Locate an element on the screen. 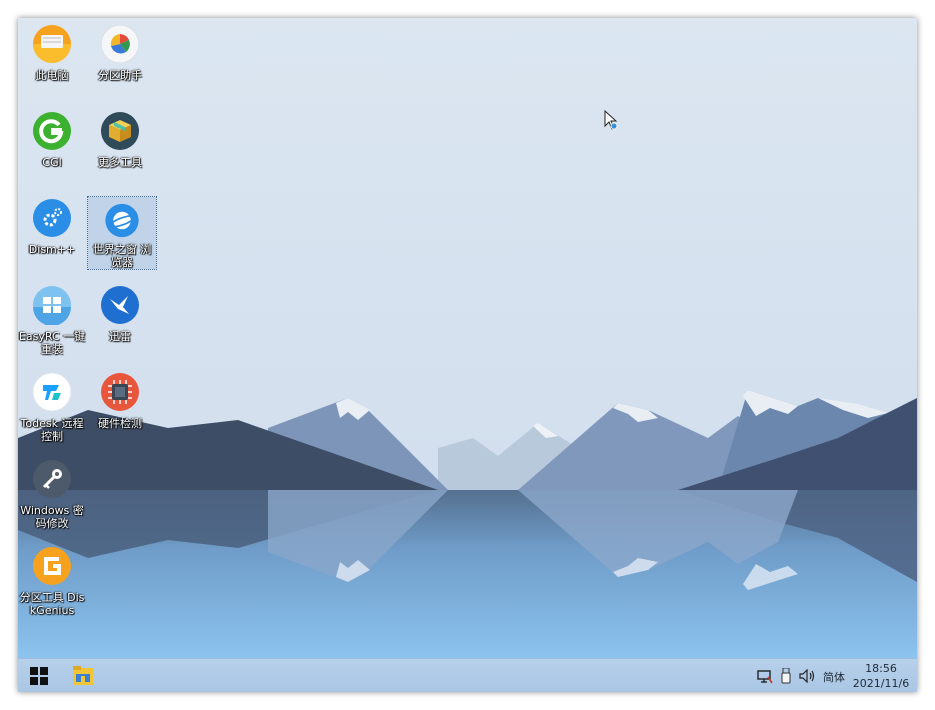 This screenshot has width=935, height=710. taskbar: 简体 18:56 2021/11/6 is located at coordinates (467, 675).